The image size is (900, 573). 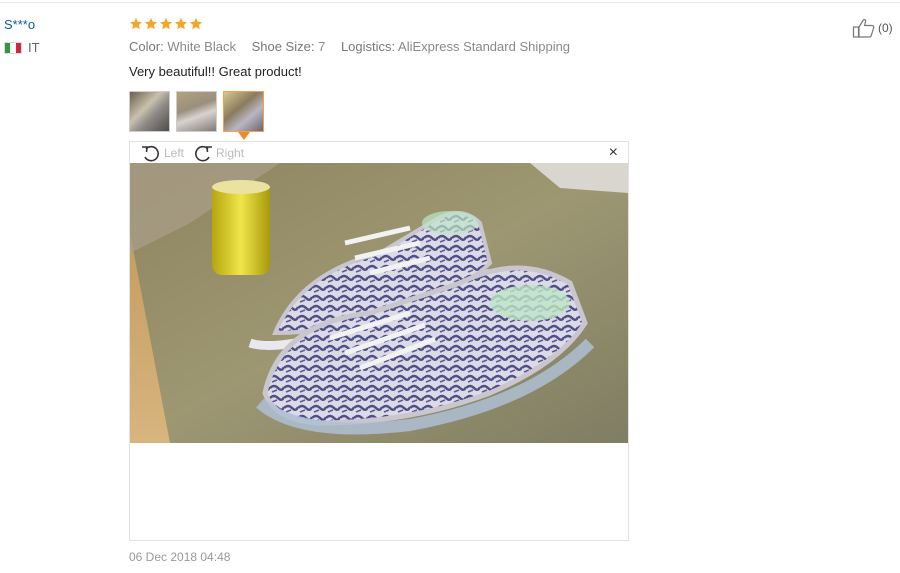 I want to click on reviewer-name: S***o, so click(x=59, y=25).